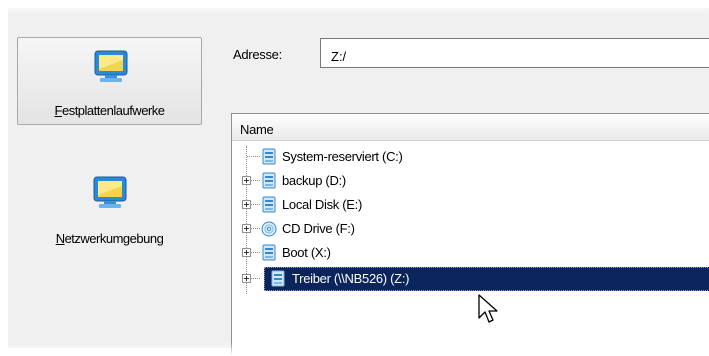 The height and width of the screenshot is (356, 709). Describe the element at coordinates (470, 205) in the screenshot. I see `tree-item-local-disk: Local Disk (E:)` at that location.